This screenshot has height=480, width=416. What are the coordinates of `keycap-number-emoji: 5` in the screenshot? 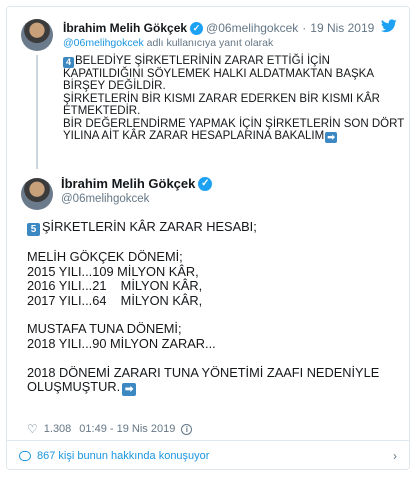 It's located at (33, 229).